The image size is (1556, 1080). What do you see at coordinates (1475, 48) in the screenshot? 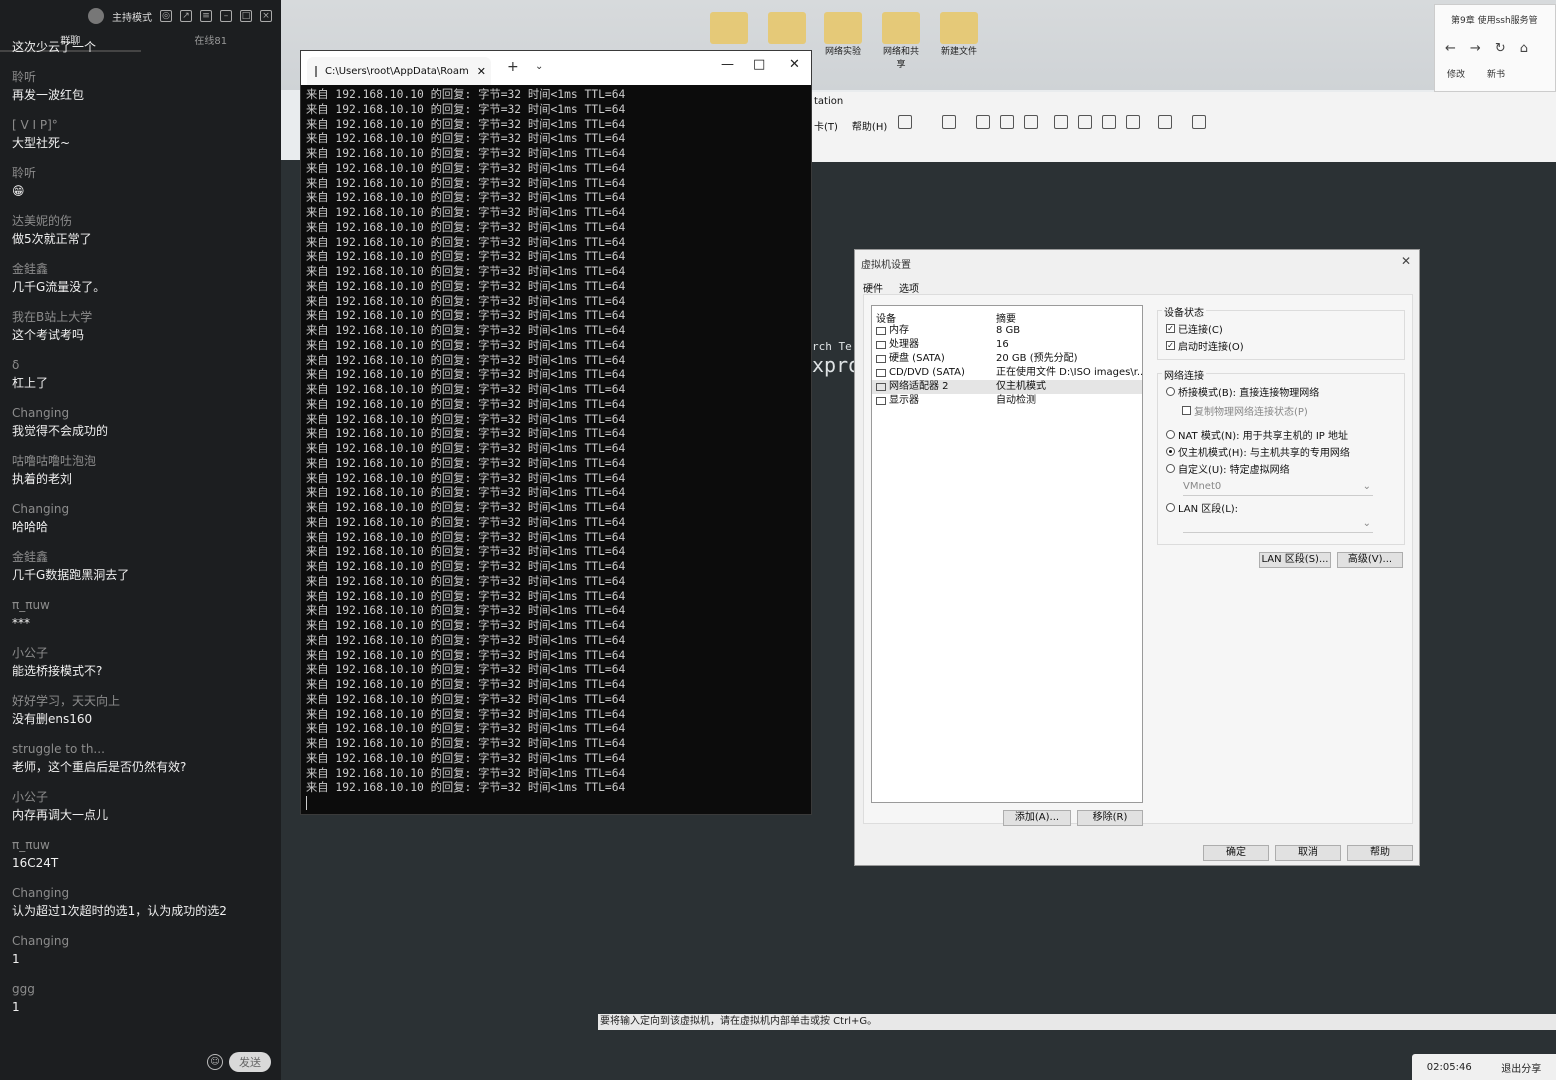
I see `forward-icon: →` at bounding box center [1475, 48].